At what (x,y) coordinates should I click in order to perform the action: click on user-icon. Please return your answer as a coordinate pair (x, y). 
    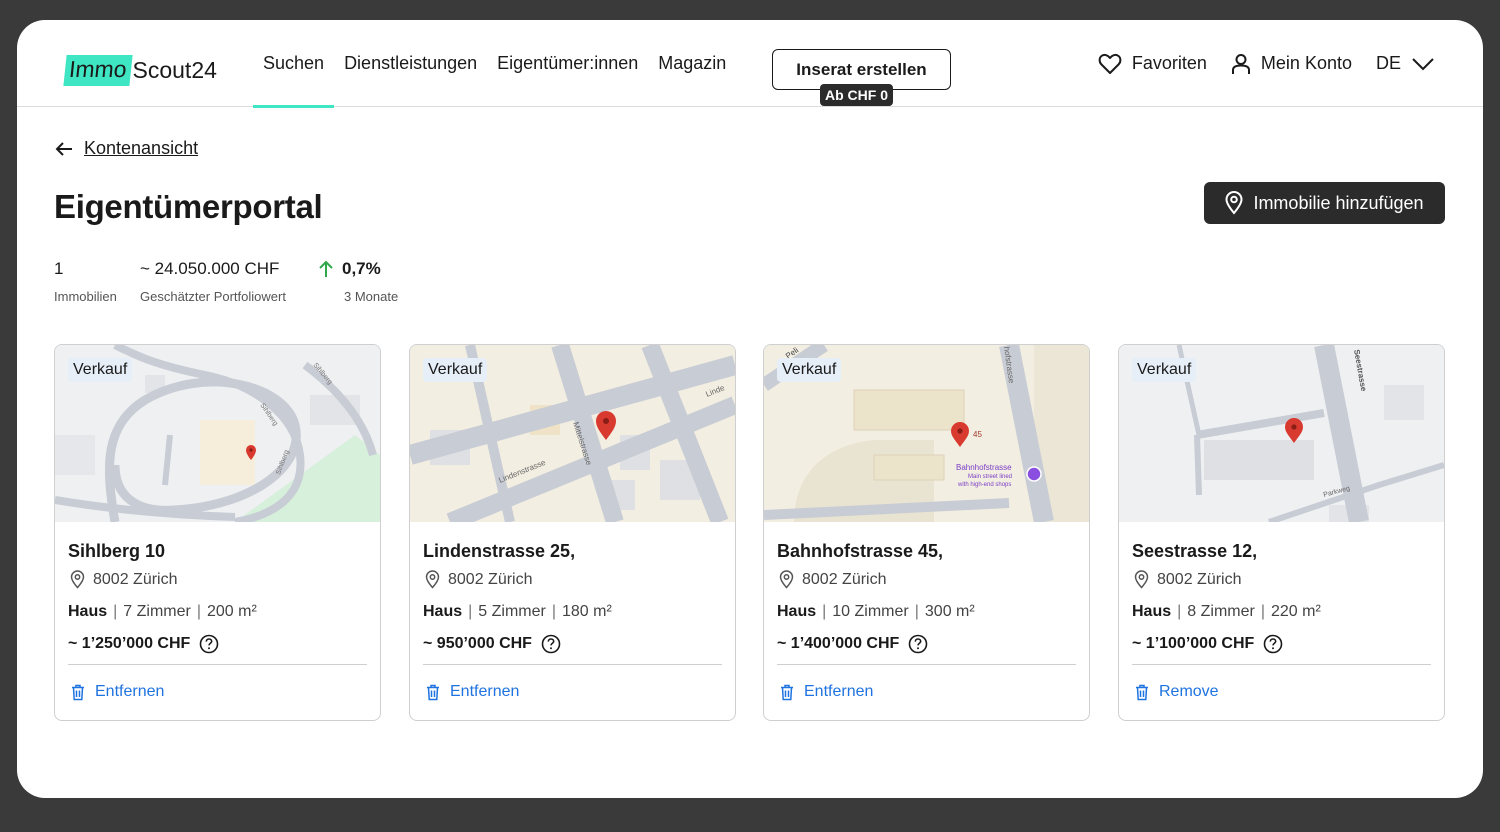
    Looking at the image, I should click on (1240, 63).